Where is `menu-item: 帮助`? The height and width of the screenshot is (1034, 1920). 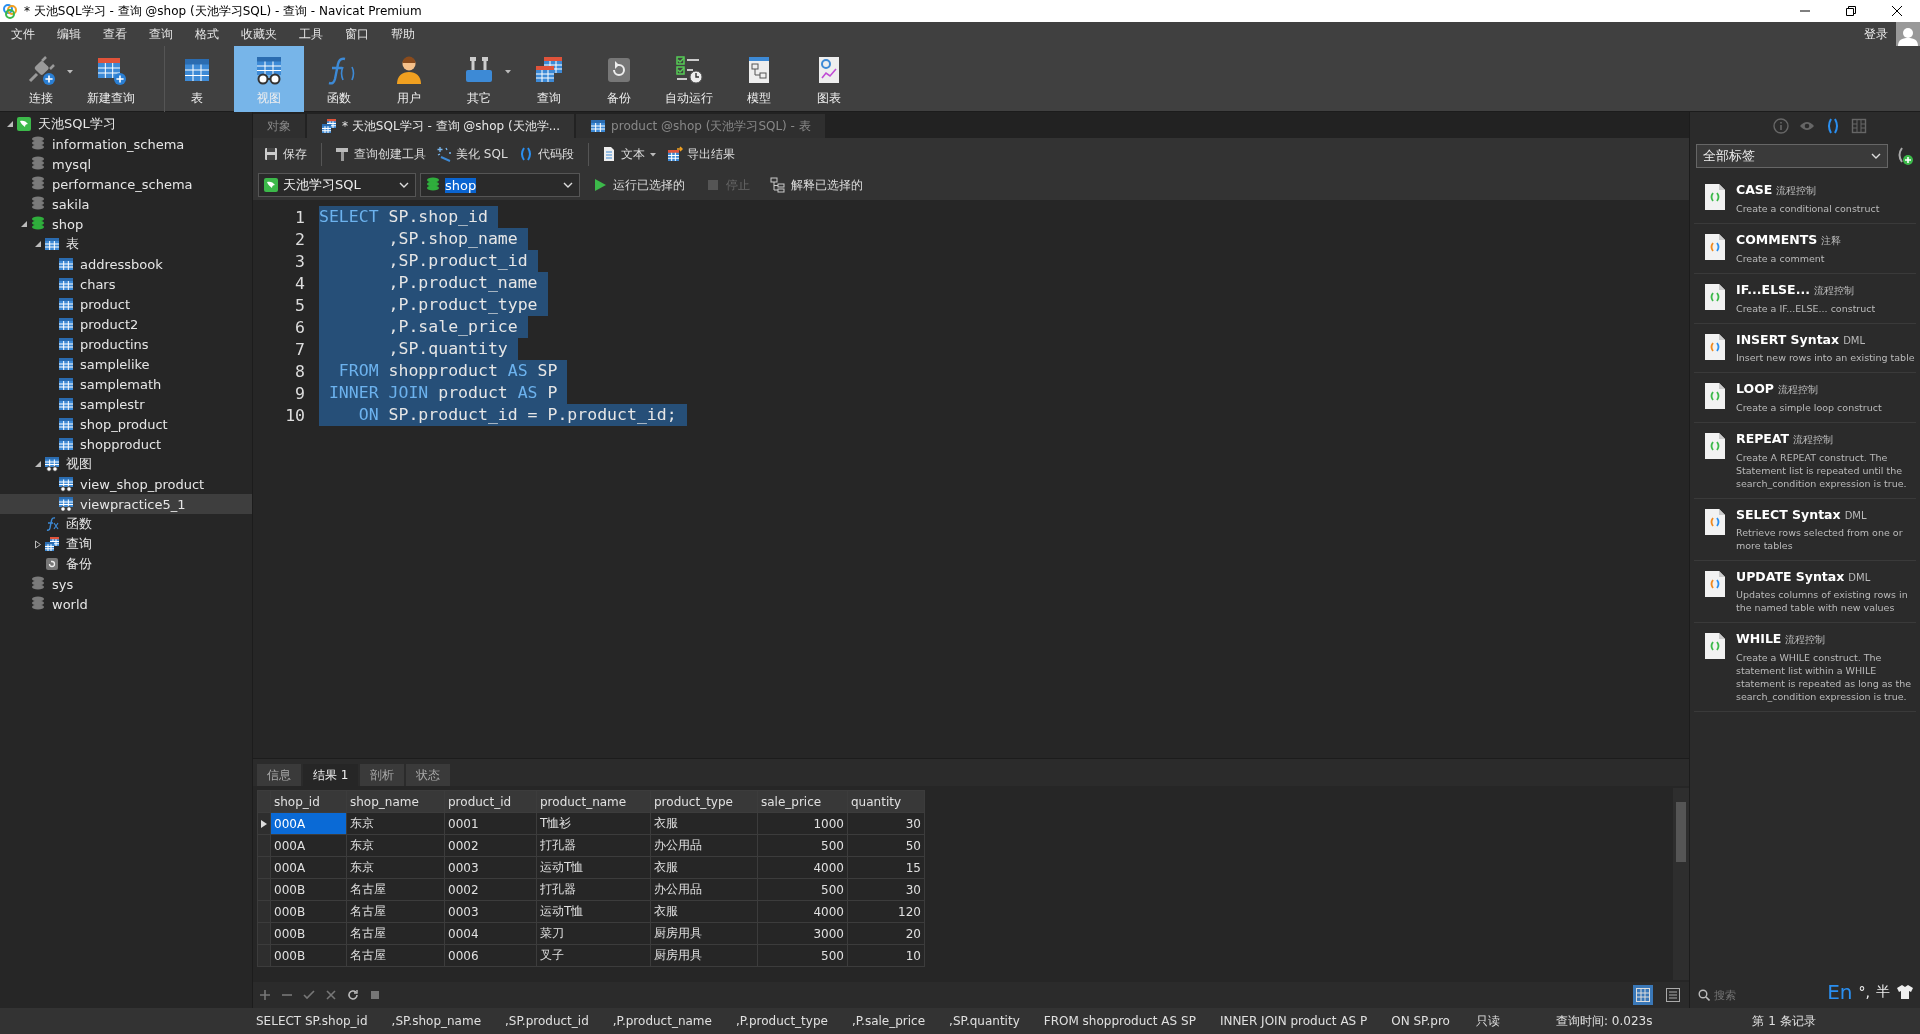 menu-item: 帮助 is located at coordinates (403, 34).